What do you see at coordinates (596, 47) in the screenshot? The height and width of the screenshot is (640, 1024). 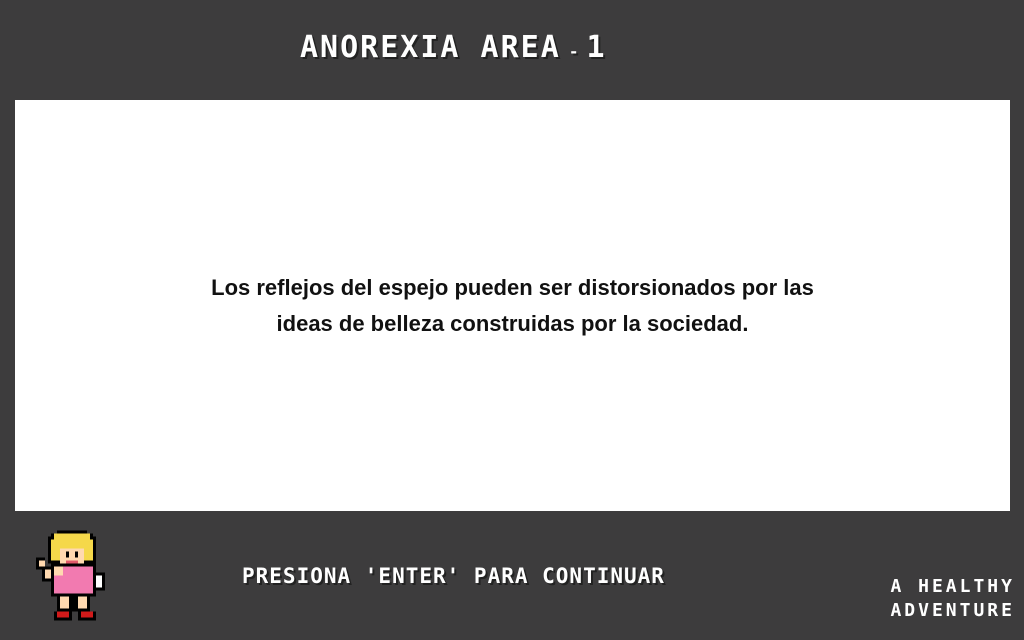 I see `area-level: 1` at bounding box center [596, 47].